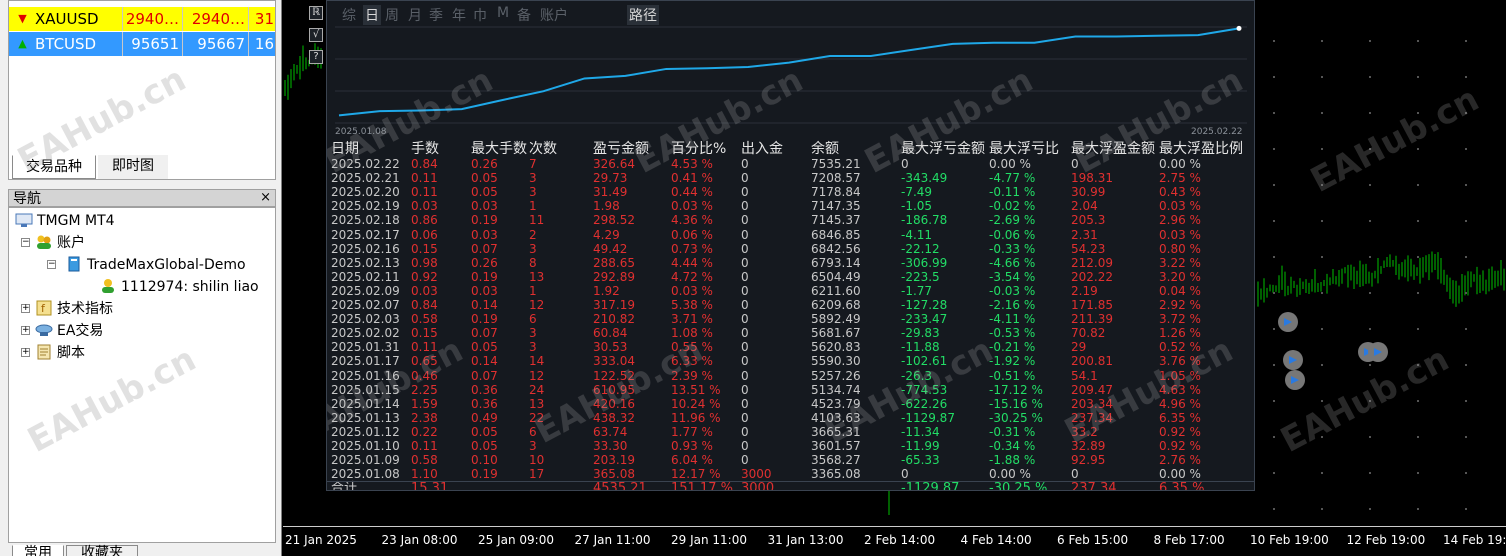  What do you see at coordinates (365, 375) in the screenshot?
I see `table-cell: 2025.01.16` at bounding box center [365, 375].